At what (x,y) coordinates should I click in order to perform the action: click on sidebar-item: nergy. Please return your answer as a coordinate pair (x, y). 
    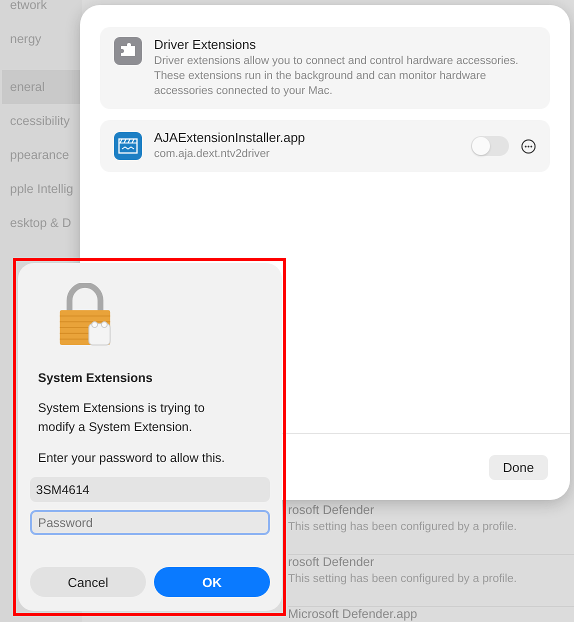
    Looking at the image, I should click on (42, 39).